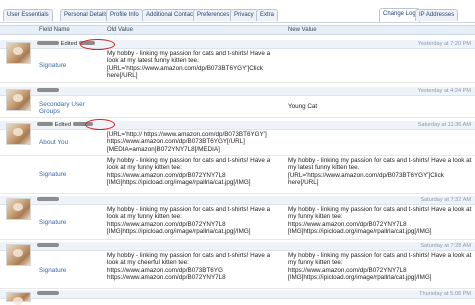 The width and height of the screenshot is (475, 305). I want to click on highlight-circle, so click(100, 124).